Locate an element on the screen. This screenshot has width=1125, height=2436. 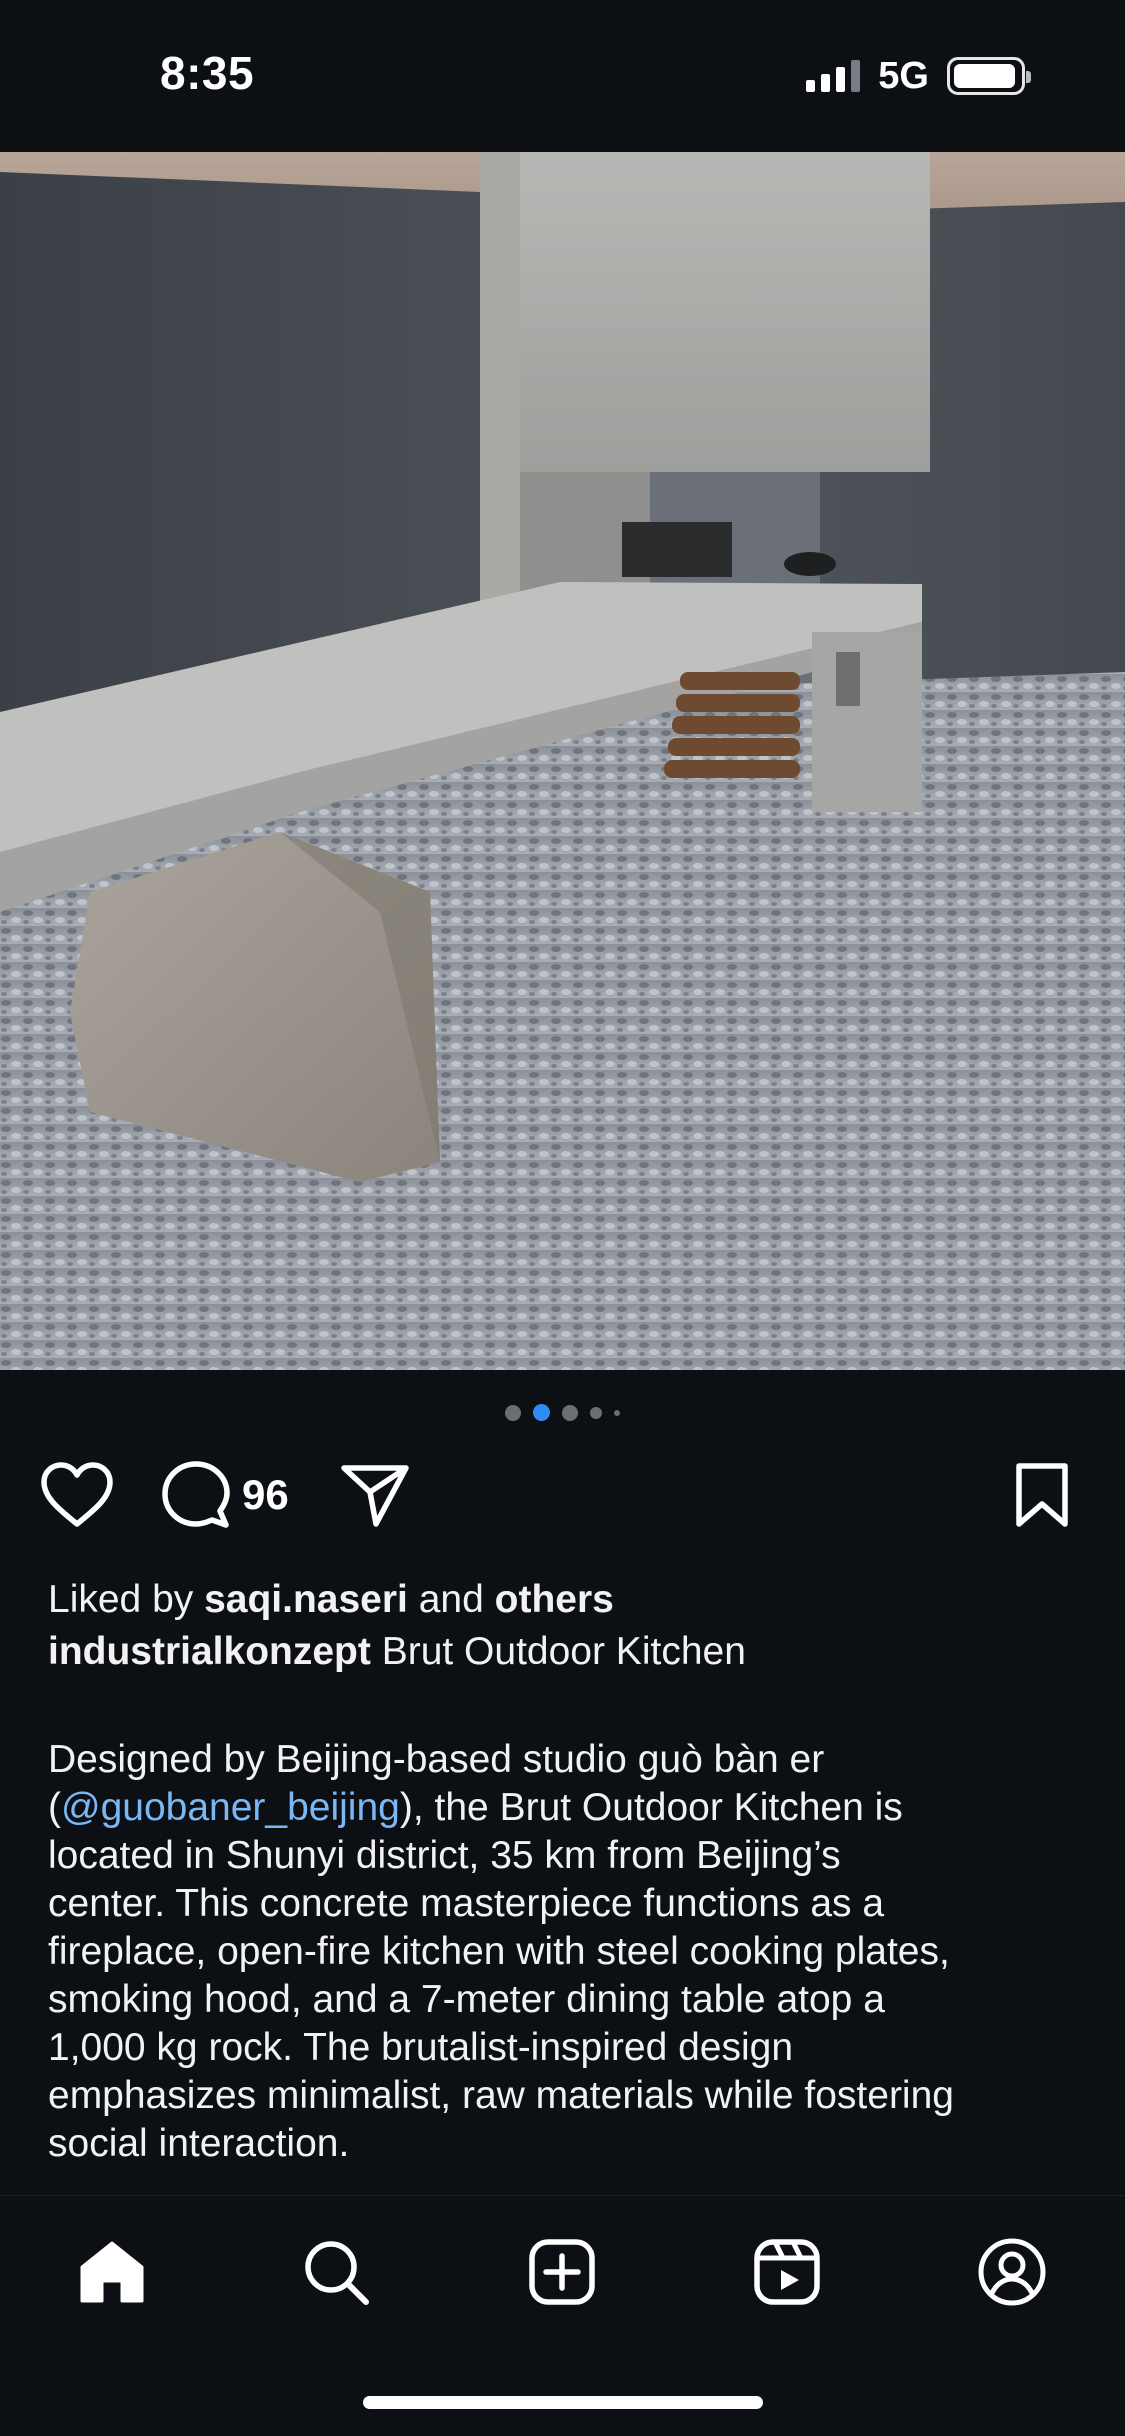
caption-title: Brut Outdoor Kitchen is located at coordinates (558, 1651).